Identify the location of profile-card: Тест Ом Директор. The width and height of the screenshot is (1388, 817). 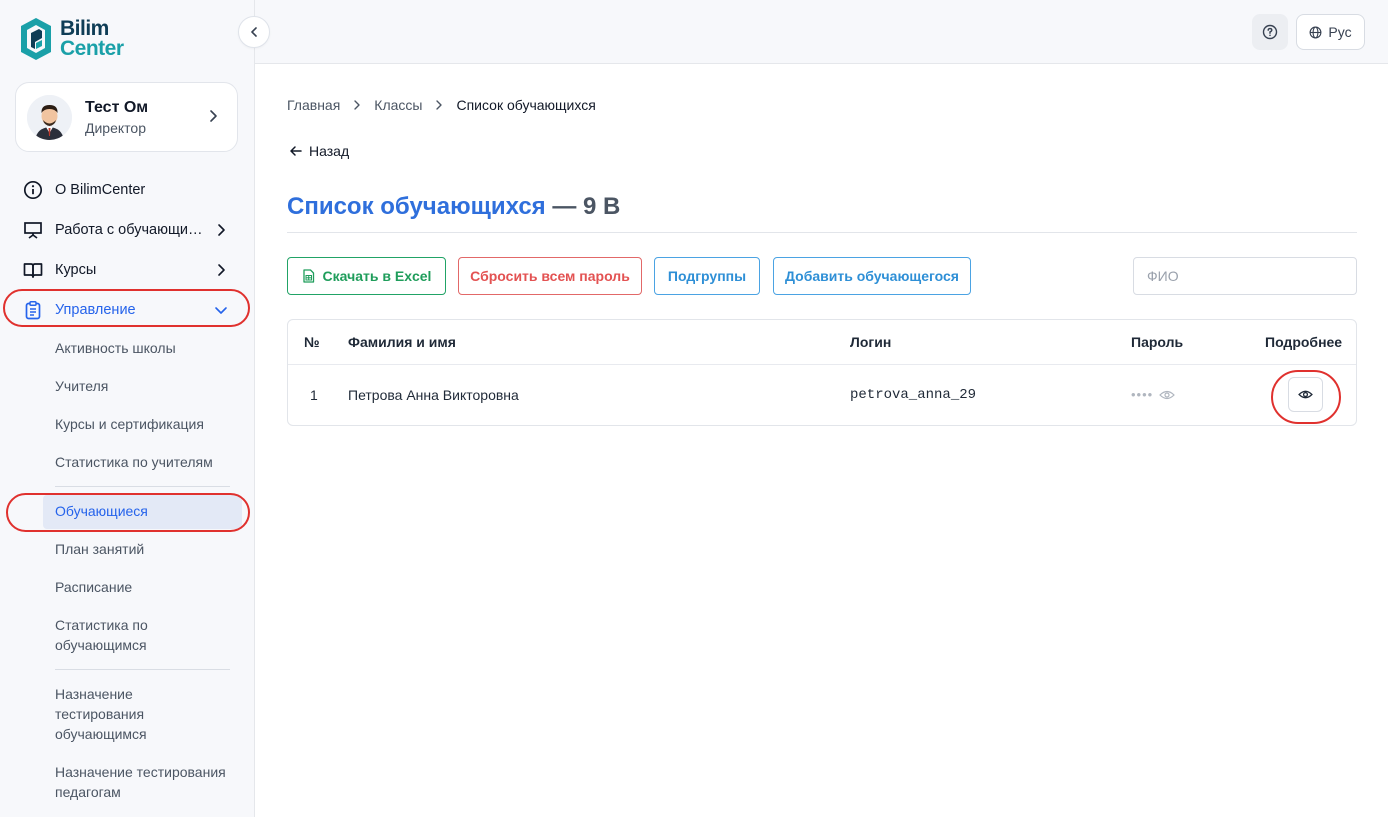
(126, 117).